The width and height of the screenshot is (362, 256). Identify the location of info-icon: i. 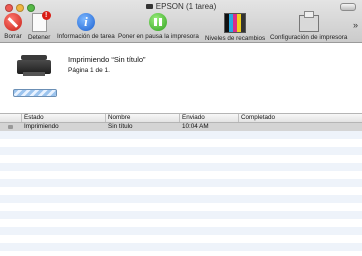
(85, 22).